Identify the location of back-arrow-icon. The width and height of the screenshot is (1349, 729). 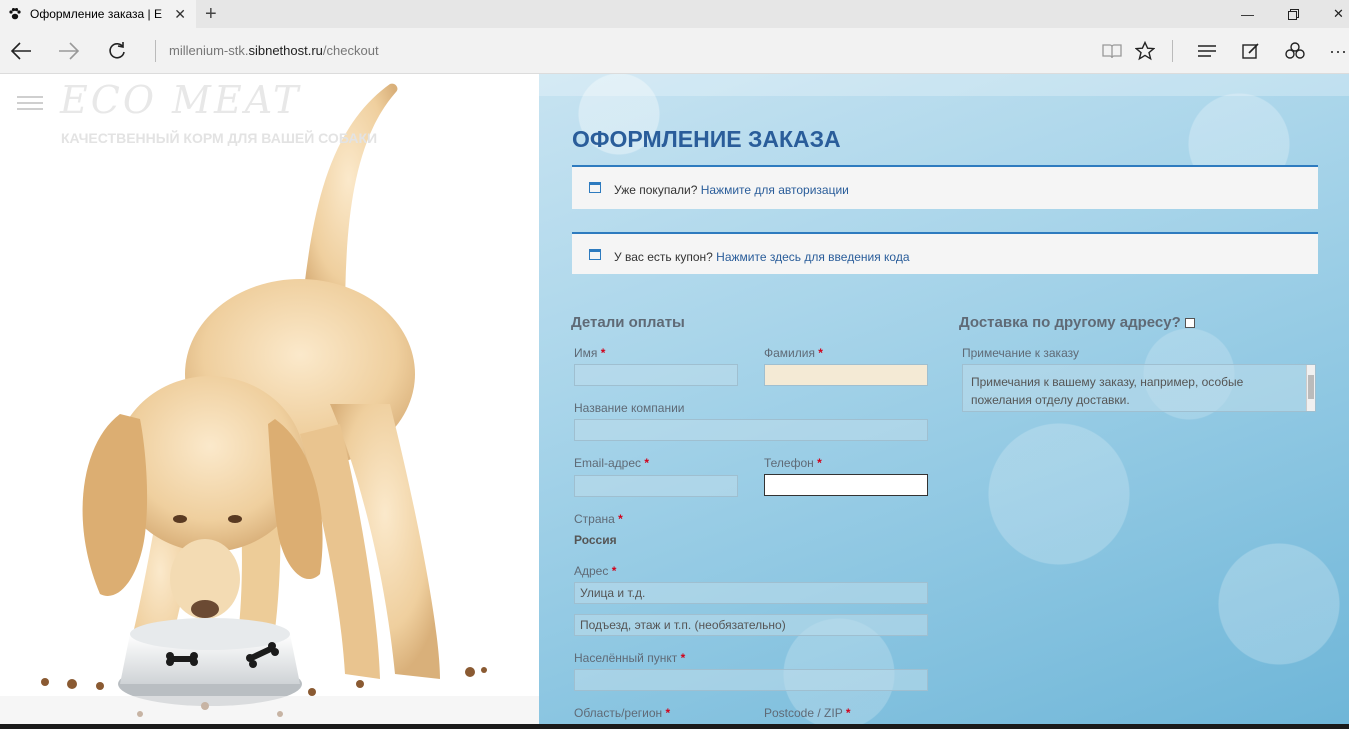
(21, 51).